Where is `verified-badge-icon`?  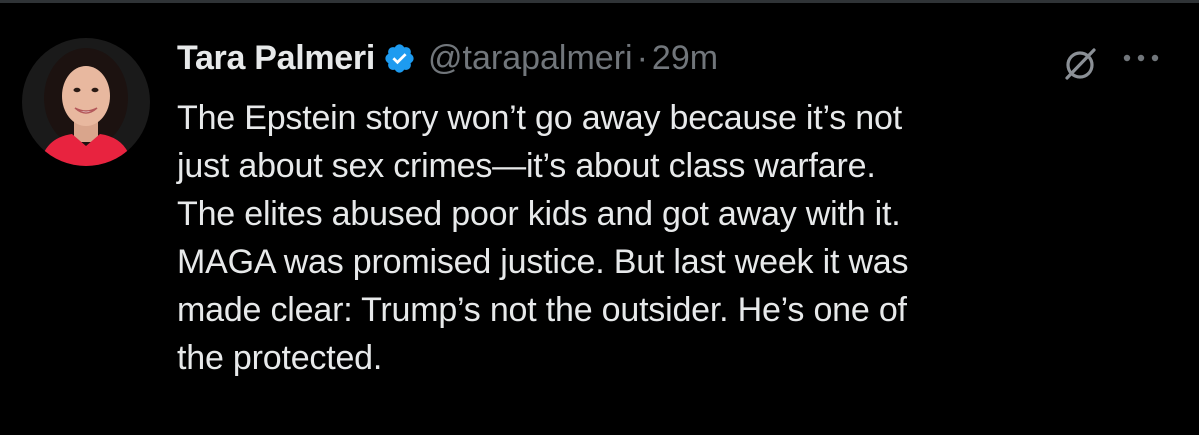 verified-badge-icon is located at coordinates (399, 58).